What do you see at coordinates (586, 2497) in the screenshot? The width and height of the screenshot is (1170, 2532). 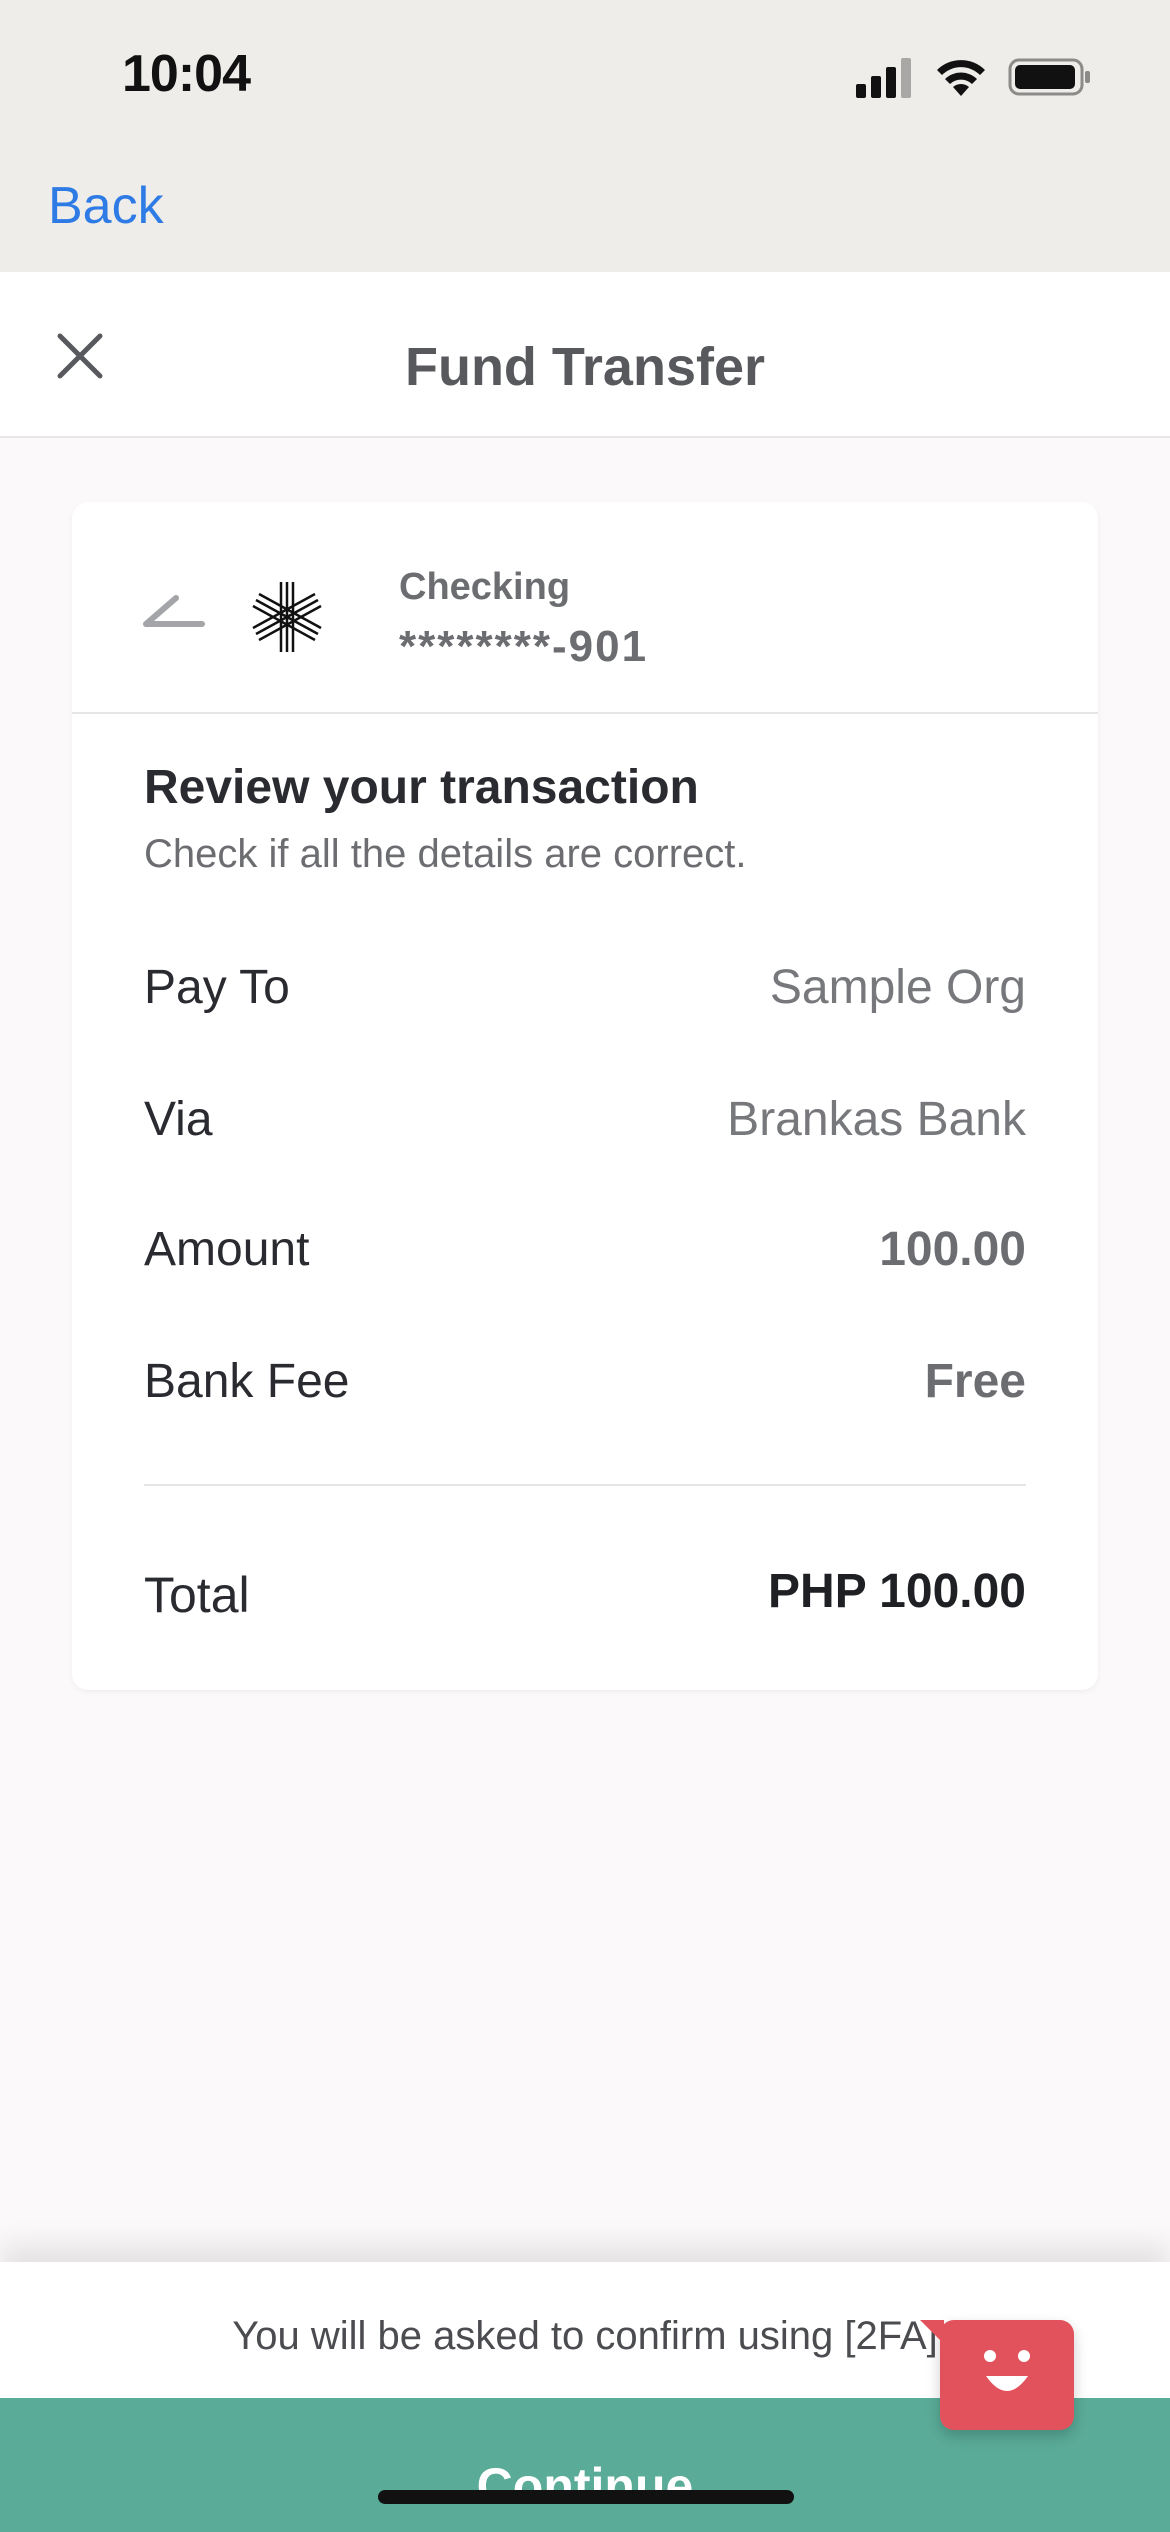 I see `home-indicator` at bounding box center [586, 2497].